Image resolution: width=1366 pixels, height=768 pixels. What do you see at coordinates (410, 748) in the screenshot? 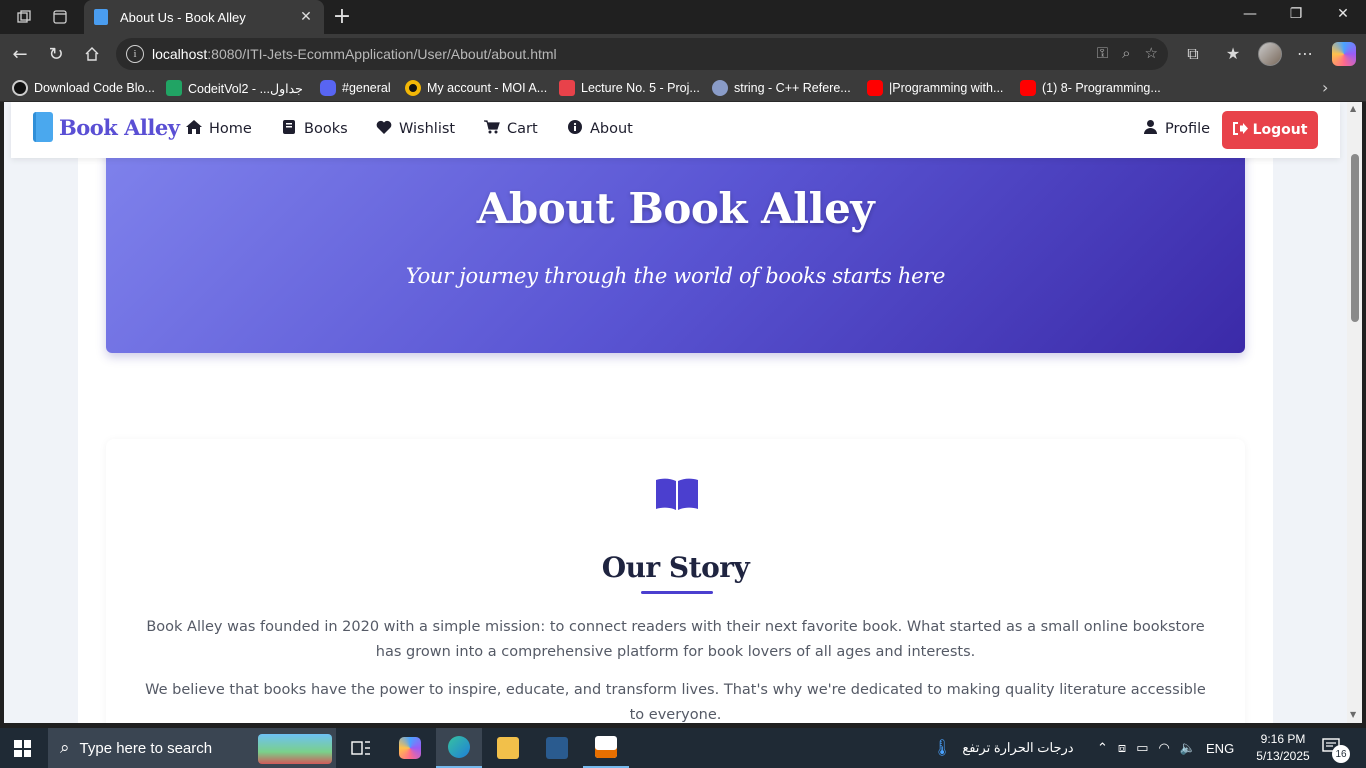
I see `copilot-taskbar-icon` at bounding box center [410, 748].